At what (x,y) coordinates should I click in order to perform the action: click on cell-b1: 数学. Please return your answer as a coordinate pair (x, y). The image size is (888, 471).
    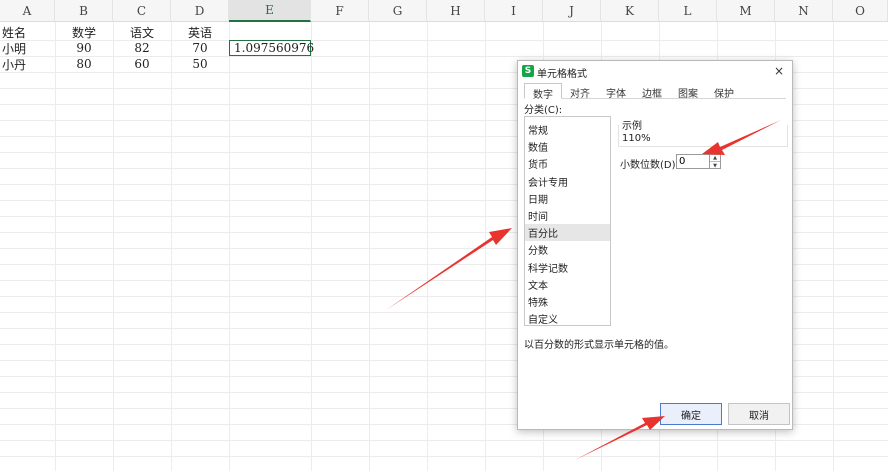
    Looking at the image, I should click on (84, 32).